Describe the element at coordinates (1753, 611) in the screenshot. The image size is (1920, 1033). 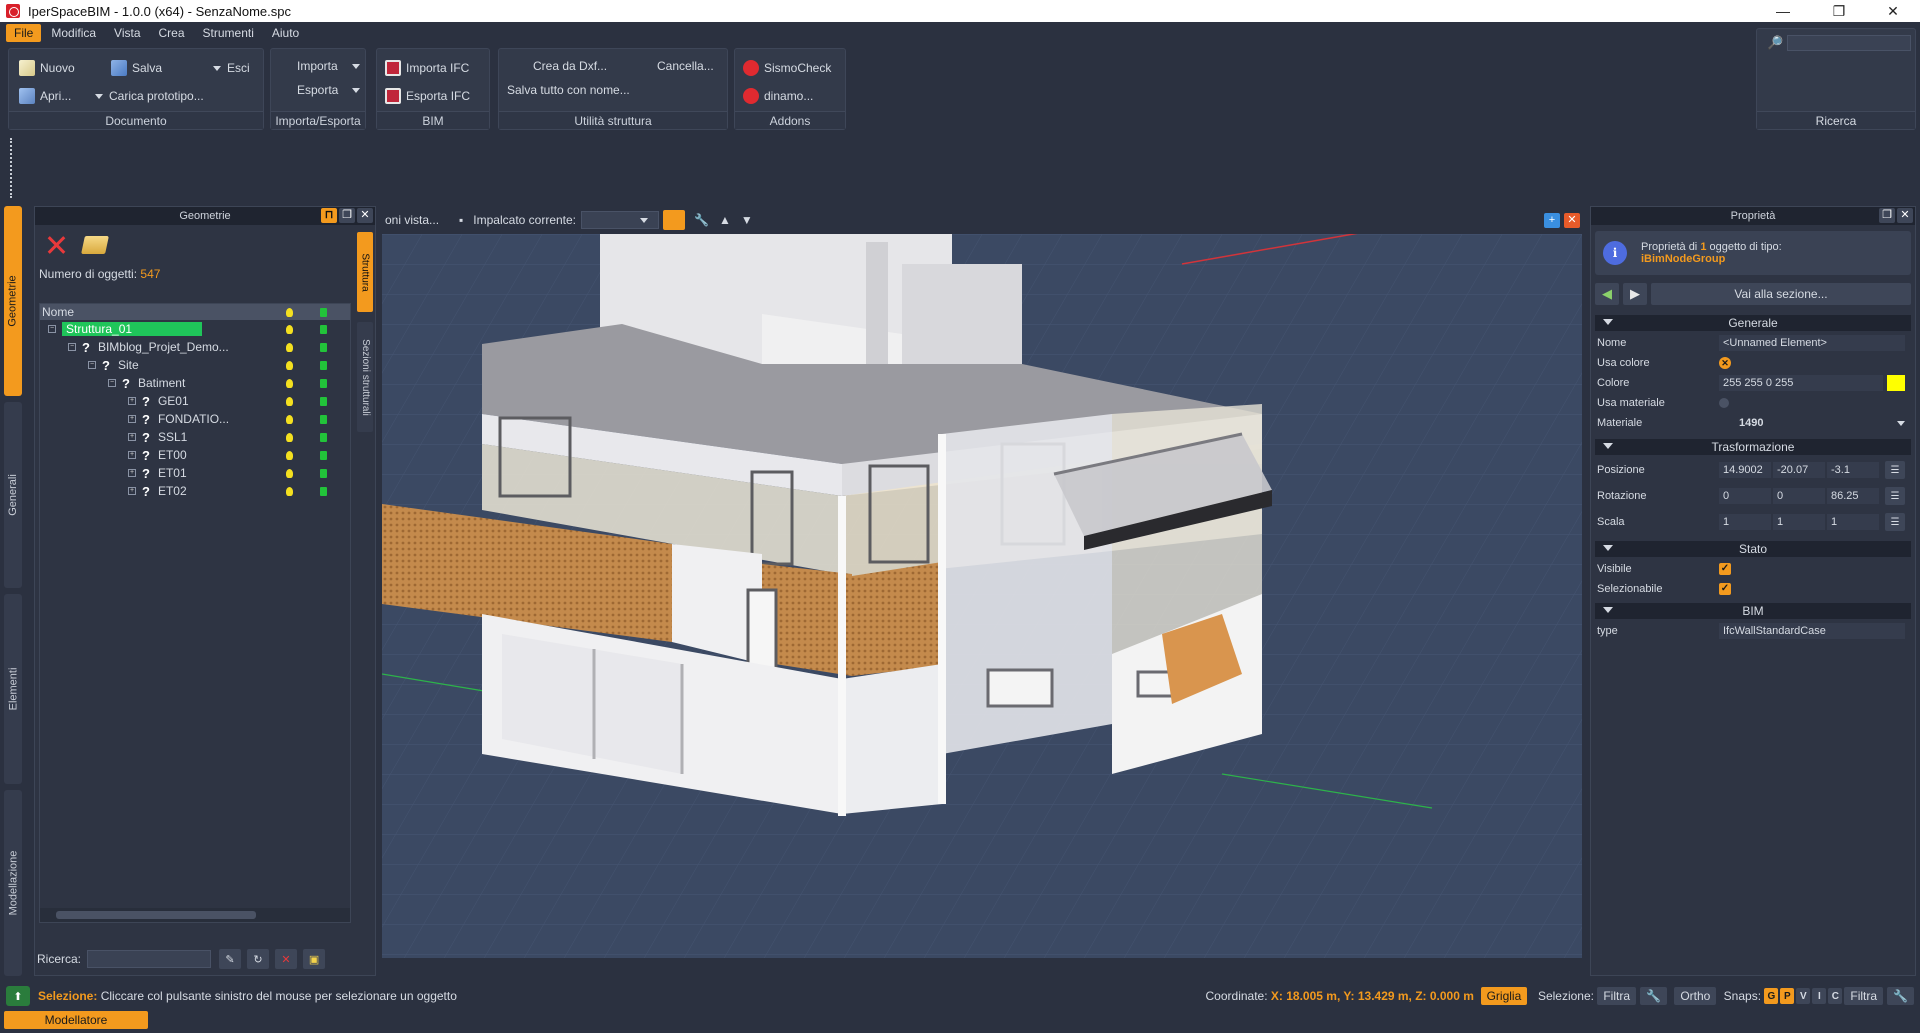
I see `section-bim: BIM` at that location.